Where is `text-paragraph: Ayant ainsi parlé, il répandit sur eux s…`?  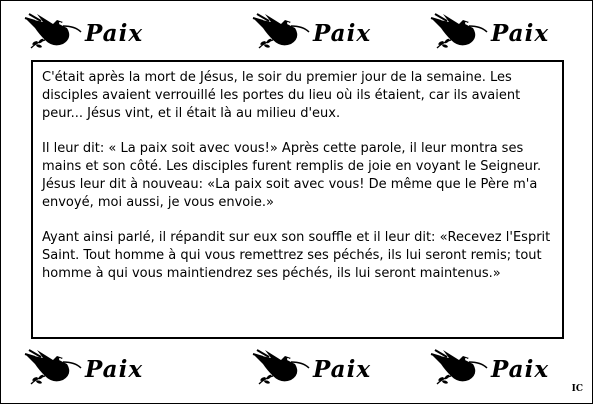
text-paragraph: Ayant ainsi parlé, il répandit sur eux s… is located at coordinates (296, 255).